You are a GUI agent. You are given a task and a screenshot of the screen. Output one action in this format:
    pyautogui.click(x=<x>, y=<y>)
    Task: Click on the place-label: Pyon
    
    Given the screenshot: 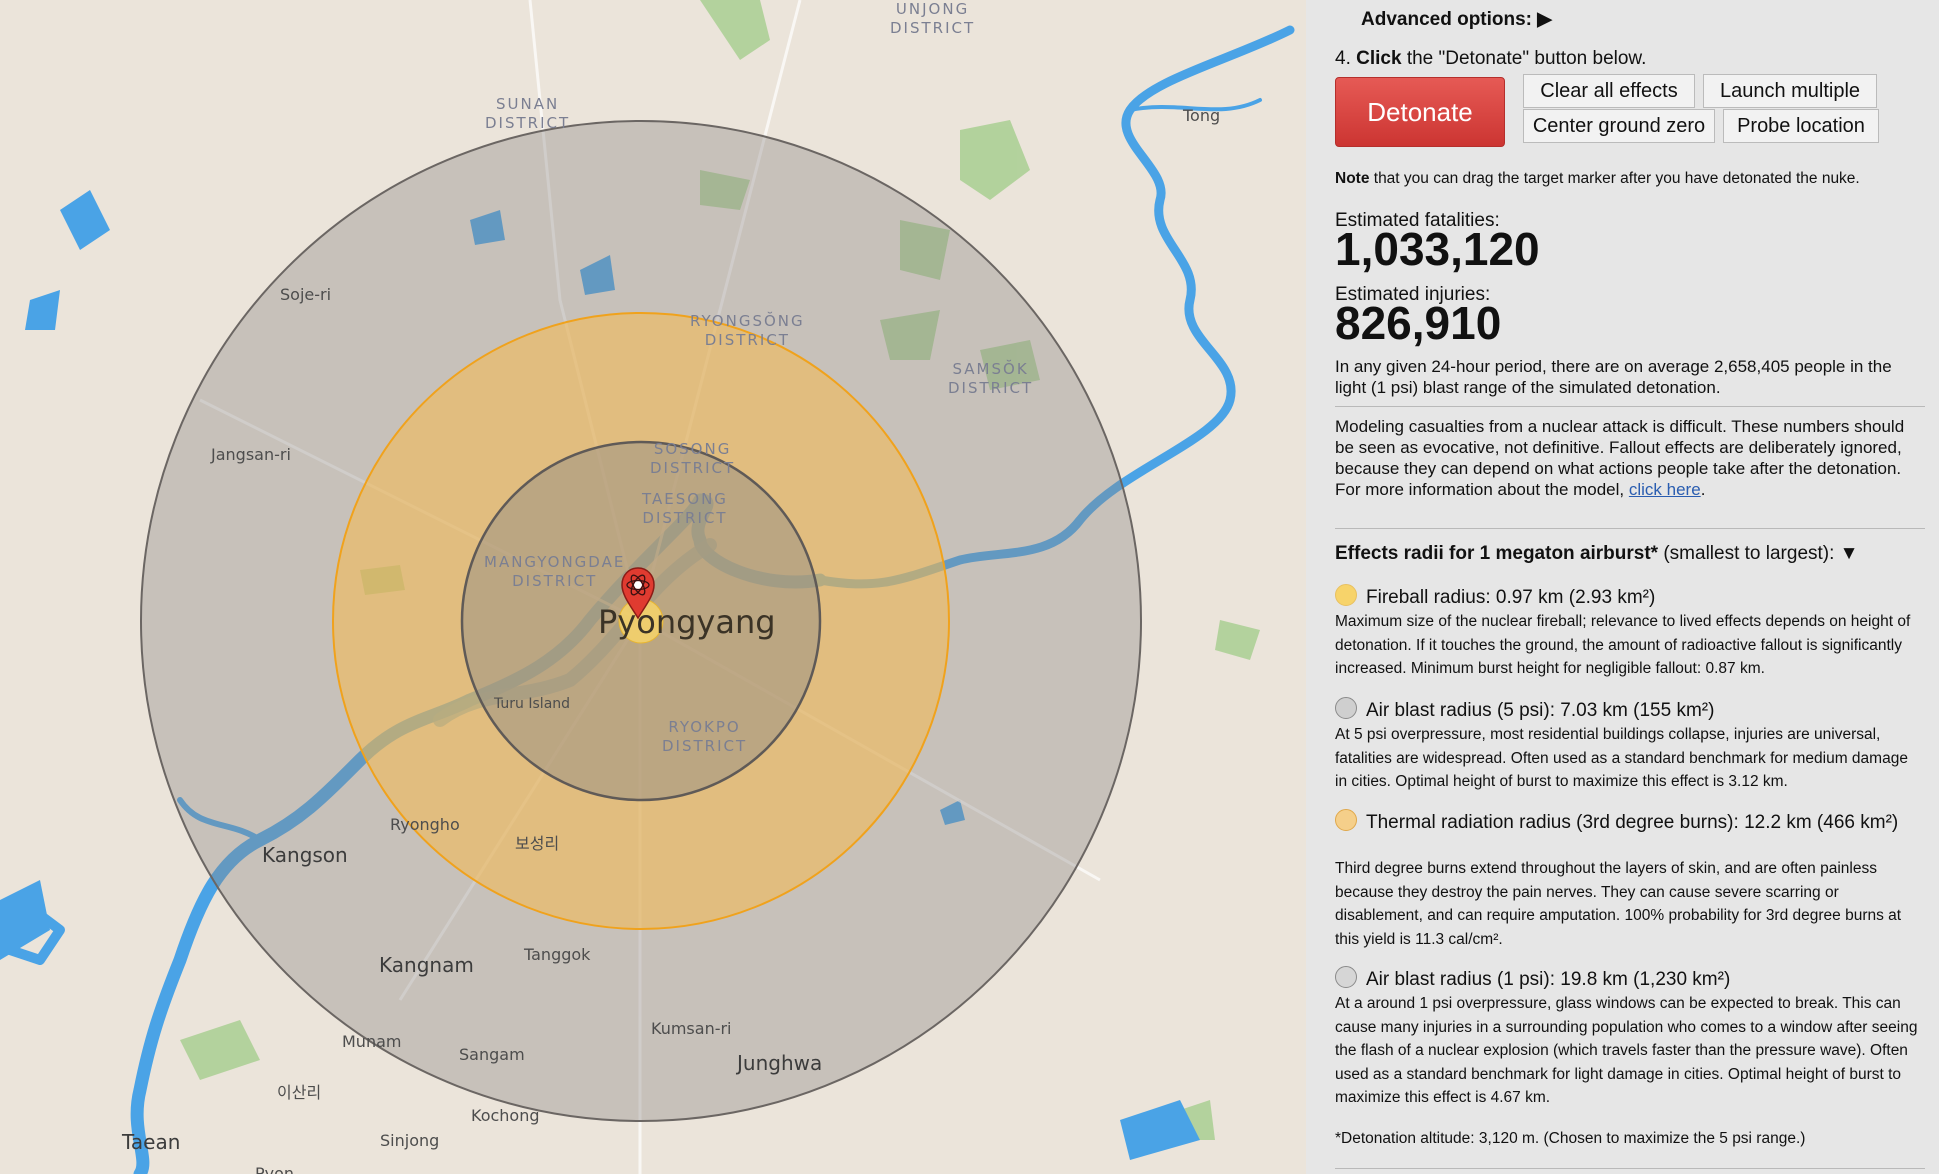 What is the action you would take?
    pyautogui.click(x=275, y=1169)
    